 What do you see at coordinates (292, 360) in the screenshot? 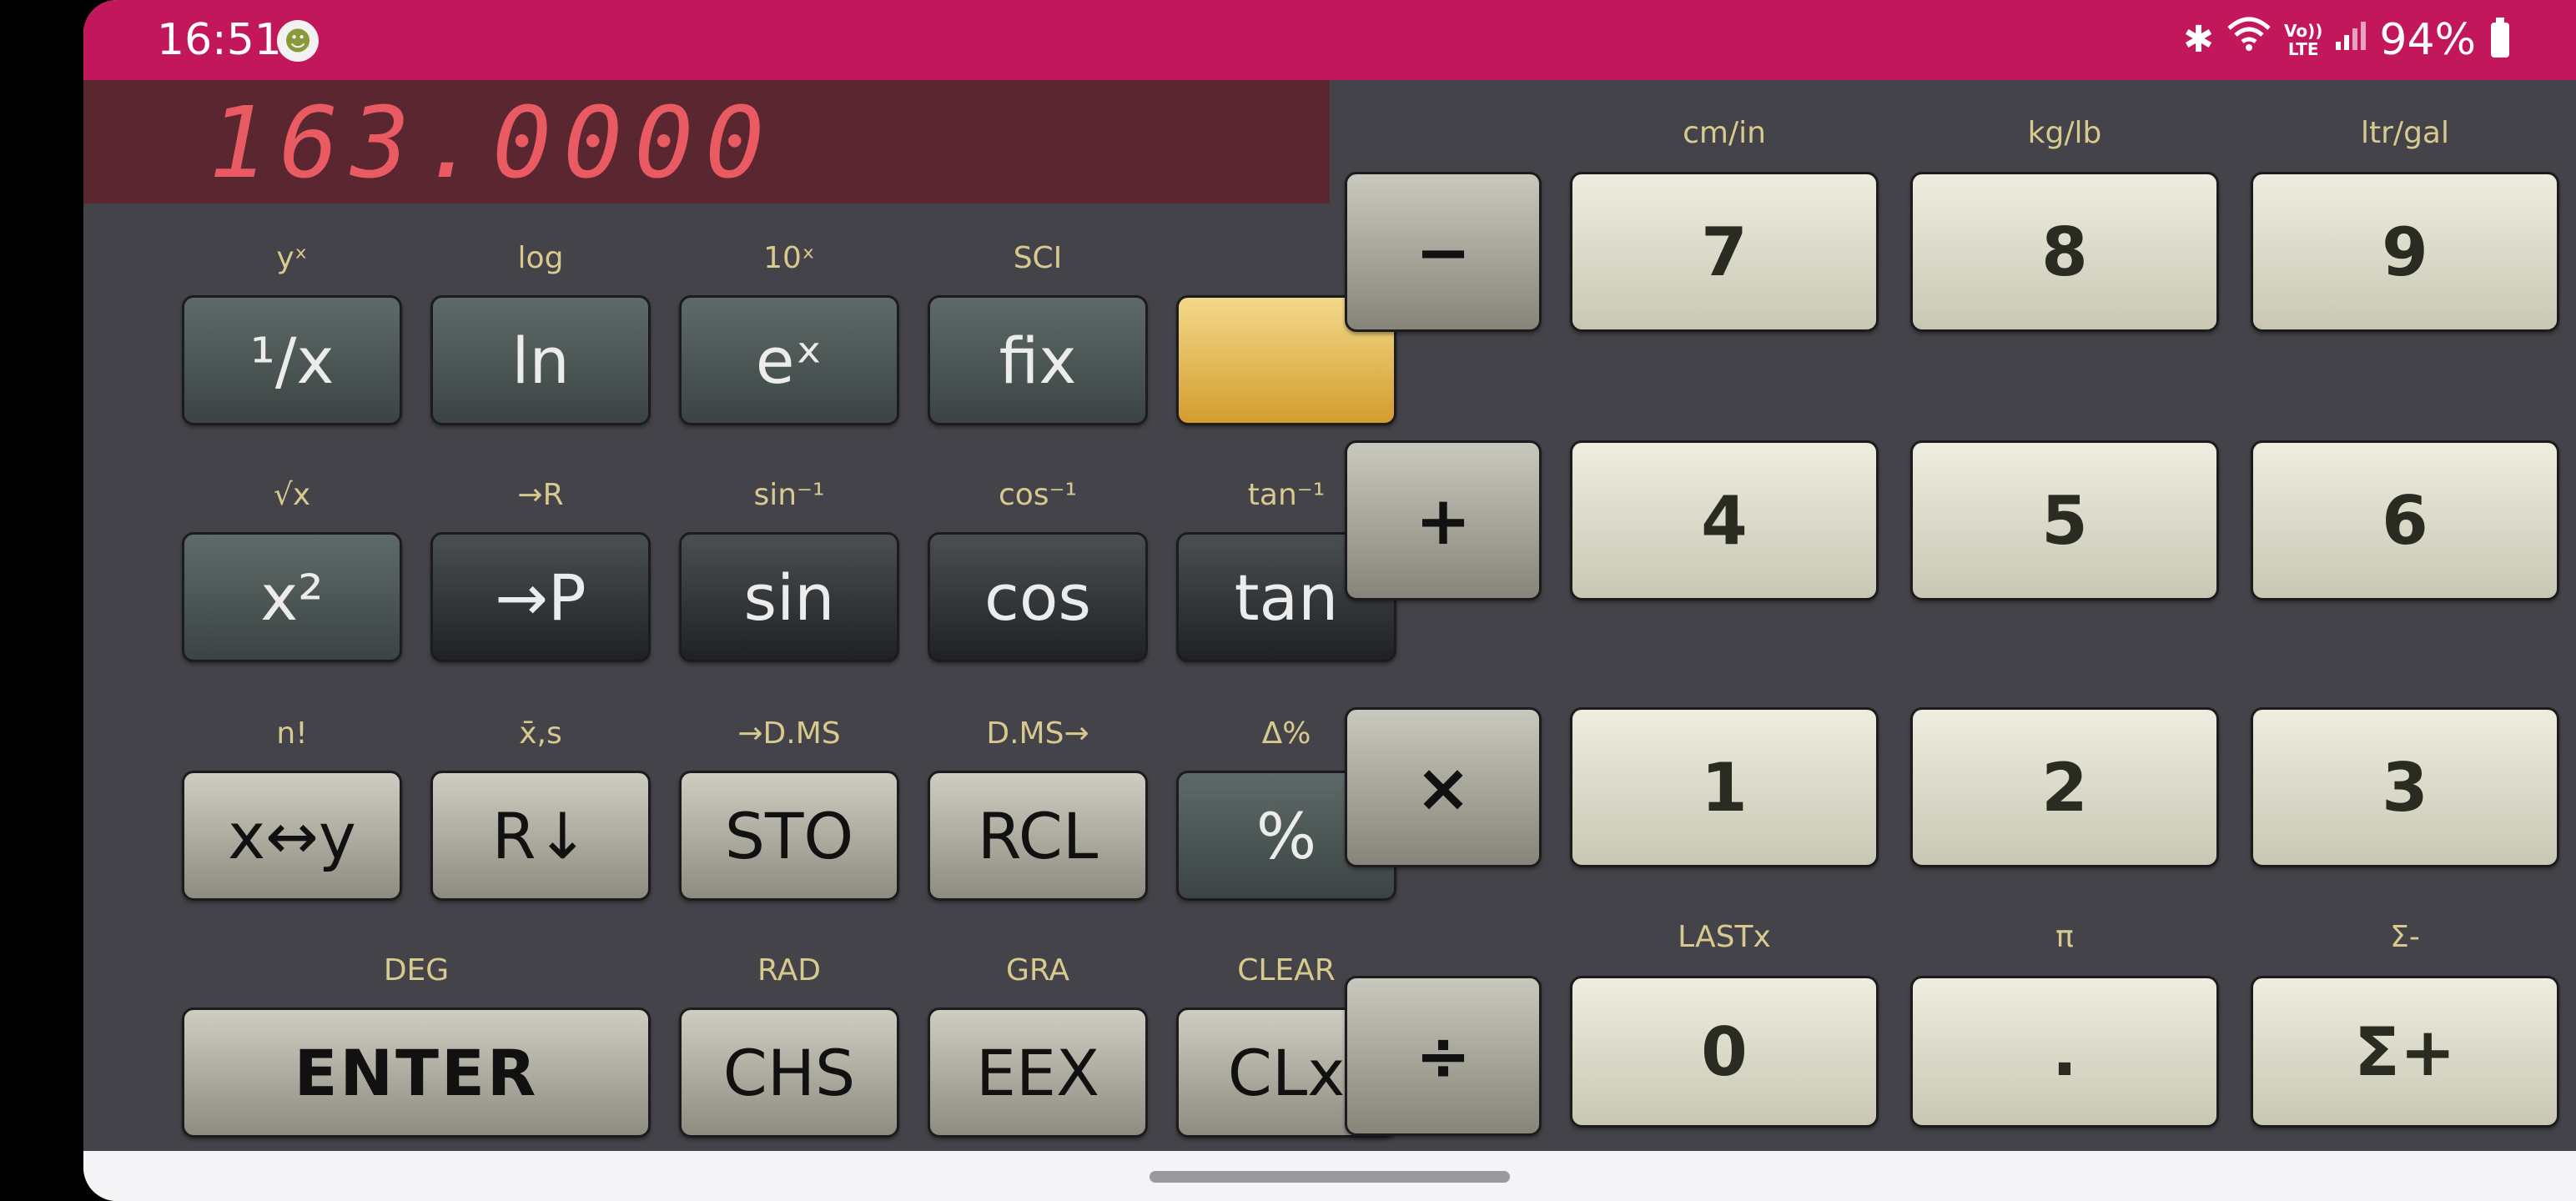
I see `reciprocal-button: ¹/x` at bounding box center [292, 360].